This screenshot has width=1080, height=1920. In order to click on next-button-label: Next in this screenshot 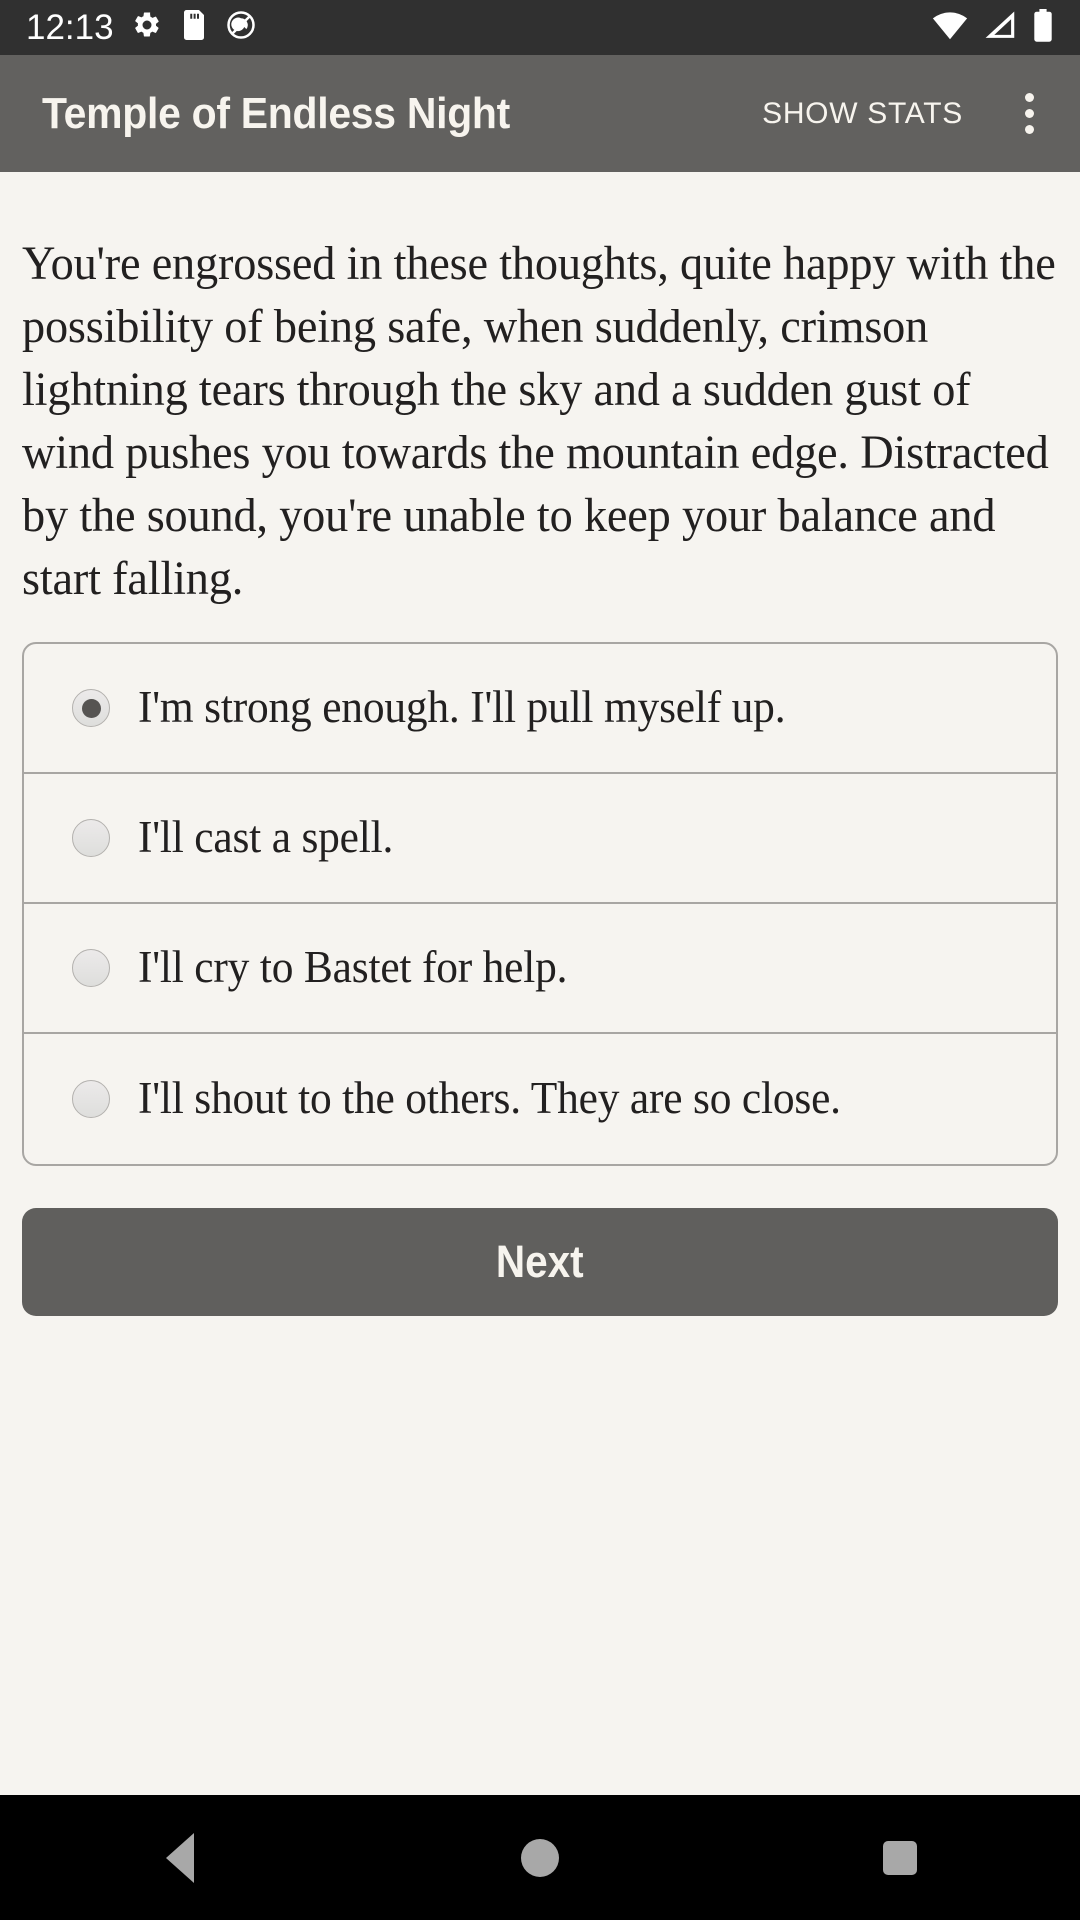, I will do `click(540, 1261)`.